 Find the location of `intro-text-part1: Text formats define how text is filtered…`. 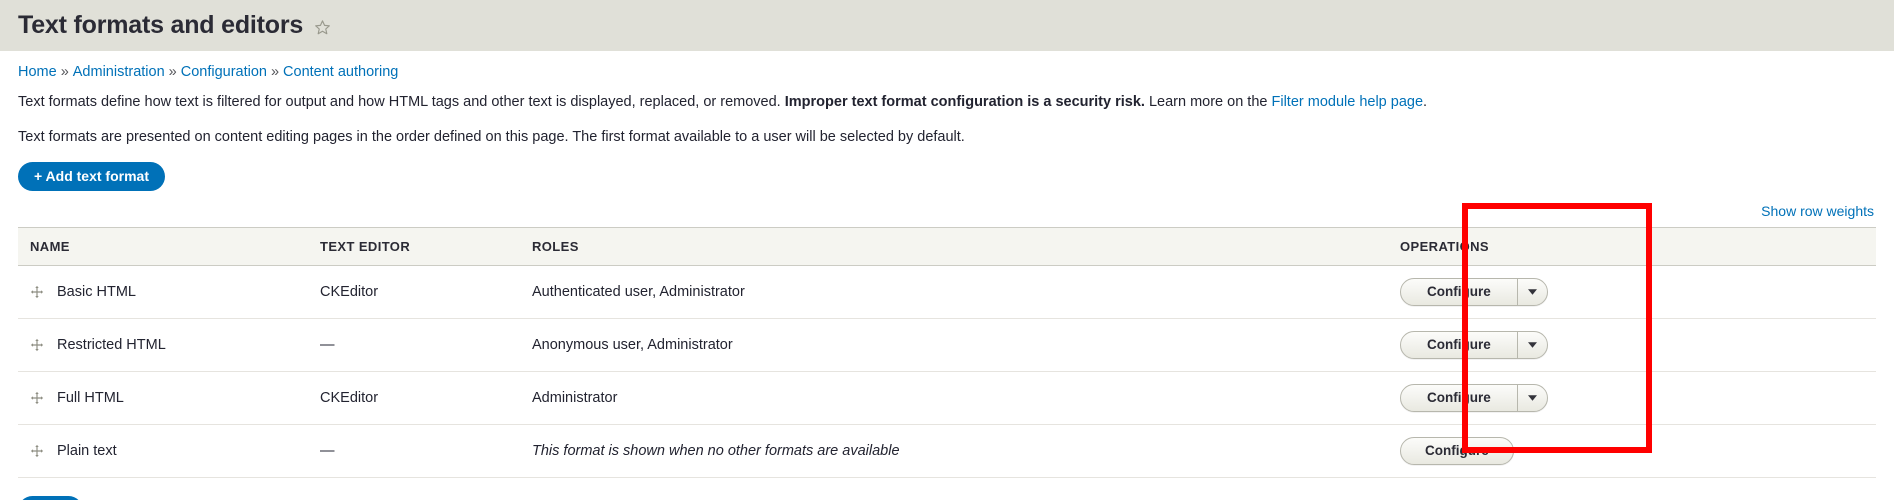

intro-text-part1: Text formats define how text is filtered… is located at coordinates (399, 102).